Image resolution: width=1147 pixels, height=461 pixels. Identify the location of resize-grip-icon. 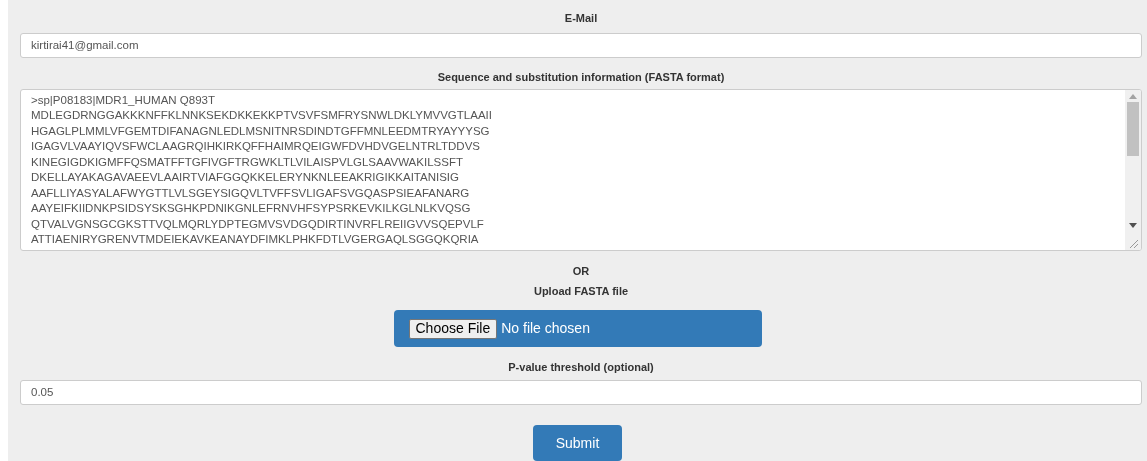
(1133, 243).